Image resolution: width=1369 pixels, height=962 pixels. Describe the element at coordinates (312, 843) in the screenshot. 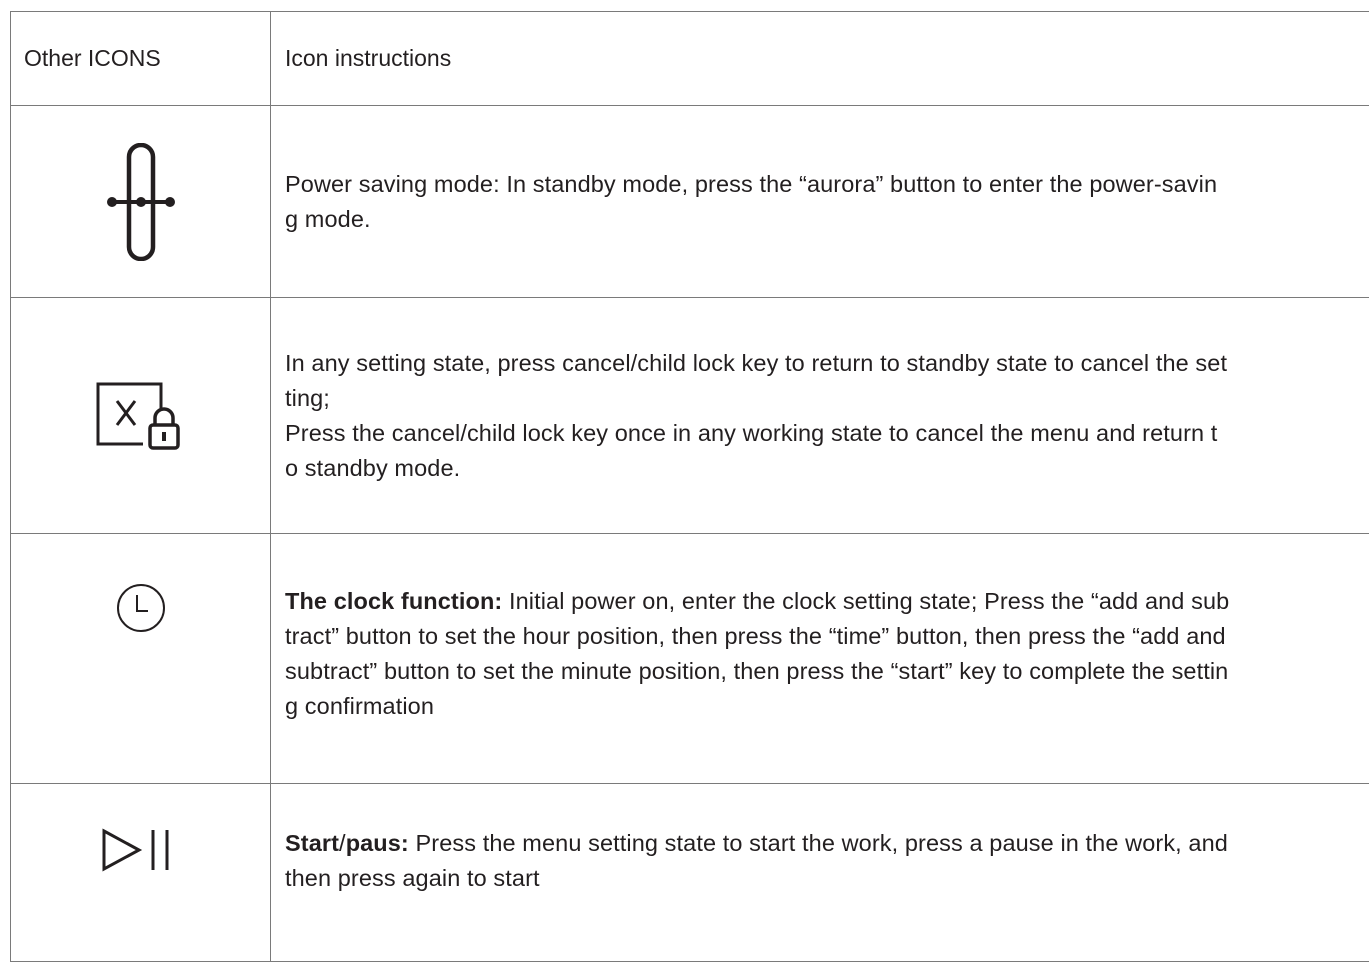

I see `start-label: Start` at that location.